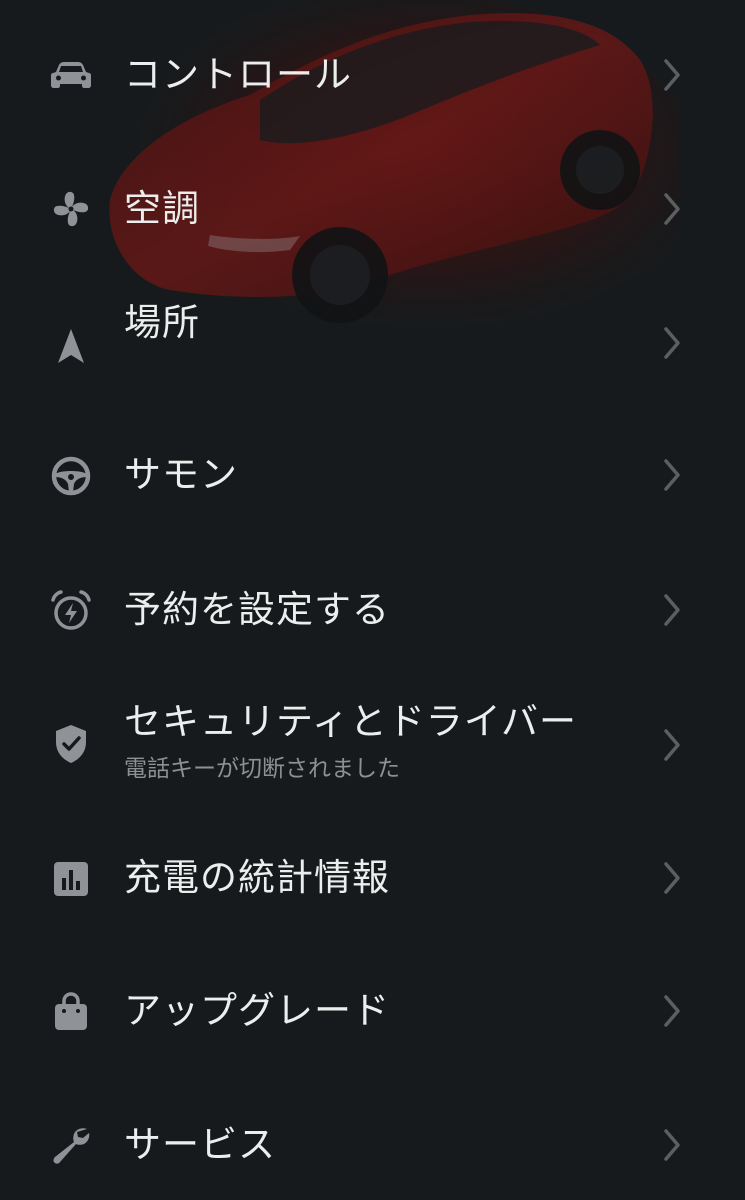 Image resolution: width=745 pixels, height=1200 pixels. What do you see at coordinates (257, 609) in the screenshot?
I see `menu-item-label: 予約を設定する` at bounding box center [257, 609].